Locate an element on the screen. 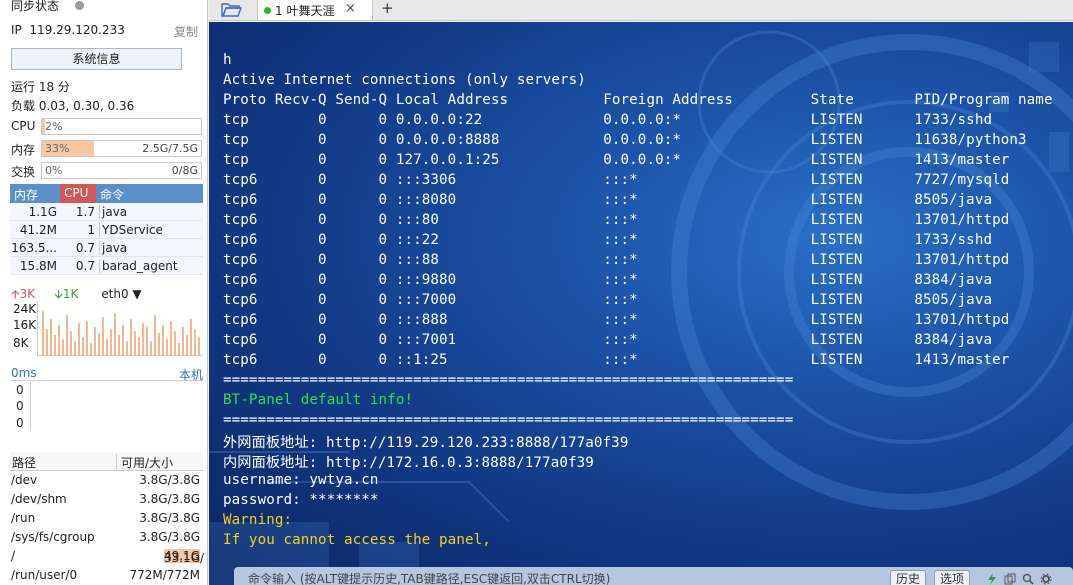  terminal-line: tcp6 0 0 :::7000 :::* LISTEN 8505/java is located at coordinates (608, 300).